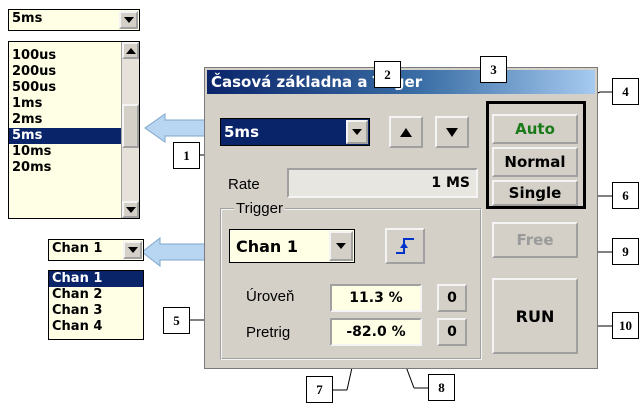 Image resolution: width=643 pixels, height=407 pixels. I want to click on mode-single-label: Single, so click(535, 193).